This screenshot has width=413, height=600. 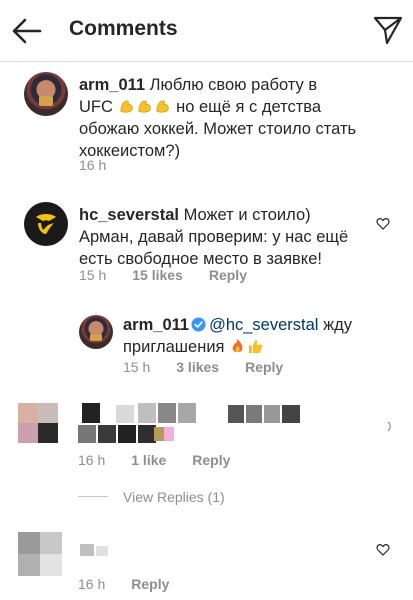 What do you see at coordinates (206, 31) in the screenshot?
I see `app-header: Comments` at bounding box center [206, 31].